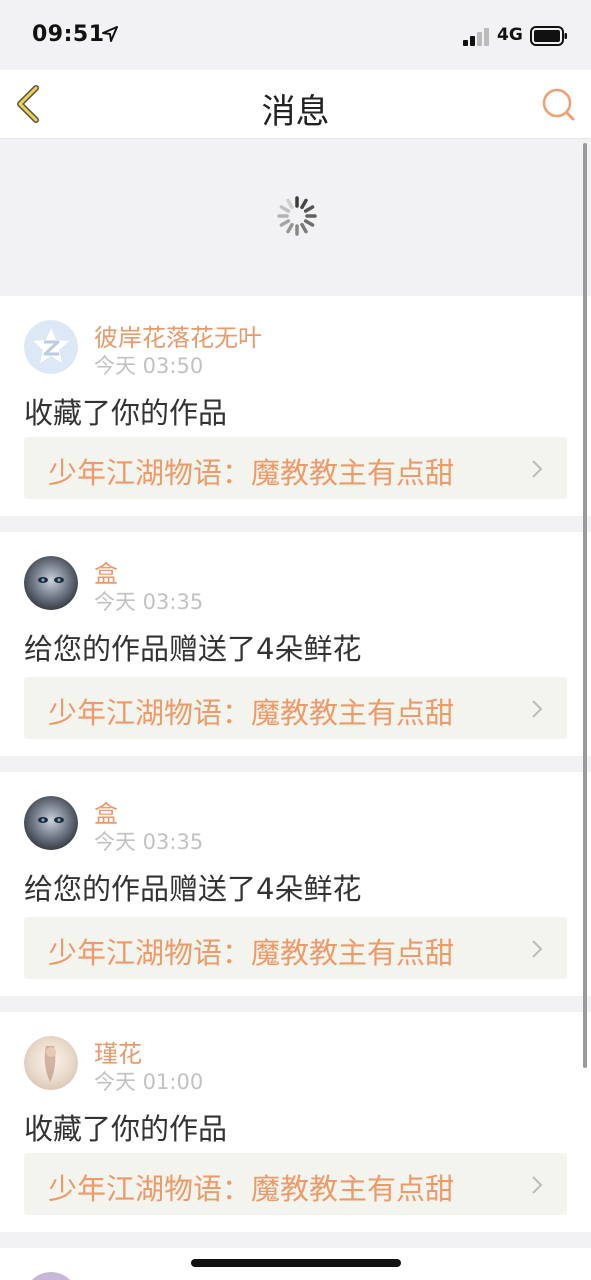 The image size is (591, 1280). What do you see at coordinates (149, 366) in the screenshot?
I see `message-time: 今天 03:50` at bounding box center [149, 366].